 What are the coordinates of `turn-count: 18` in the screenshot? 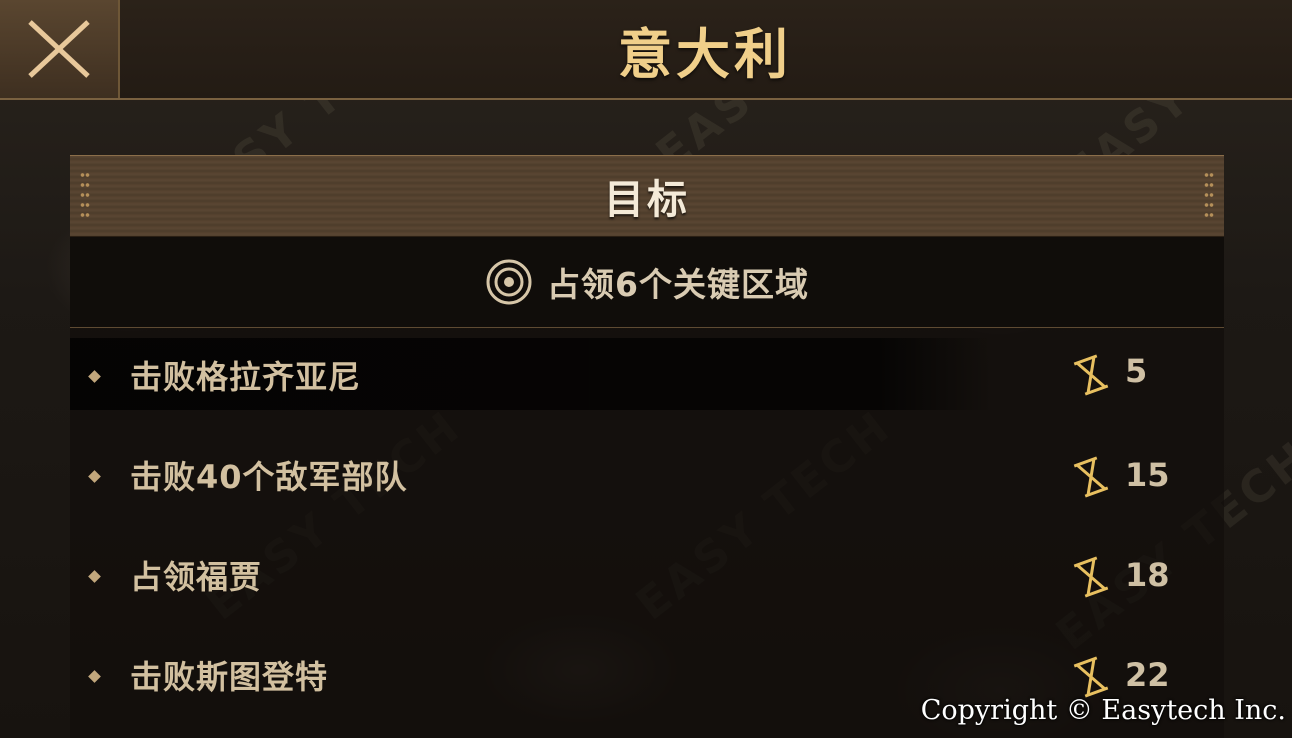 It's located at (1147, 575).